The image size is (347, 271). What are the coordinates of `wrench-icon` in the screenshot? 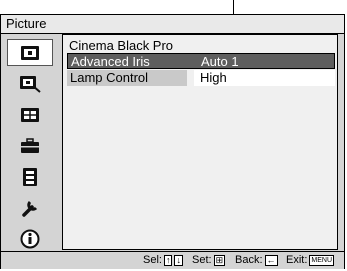 It's located at (30, 208).